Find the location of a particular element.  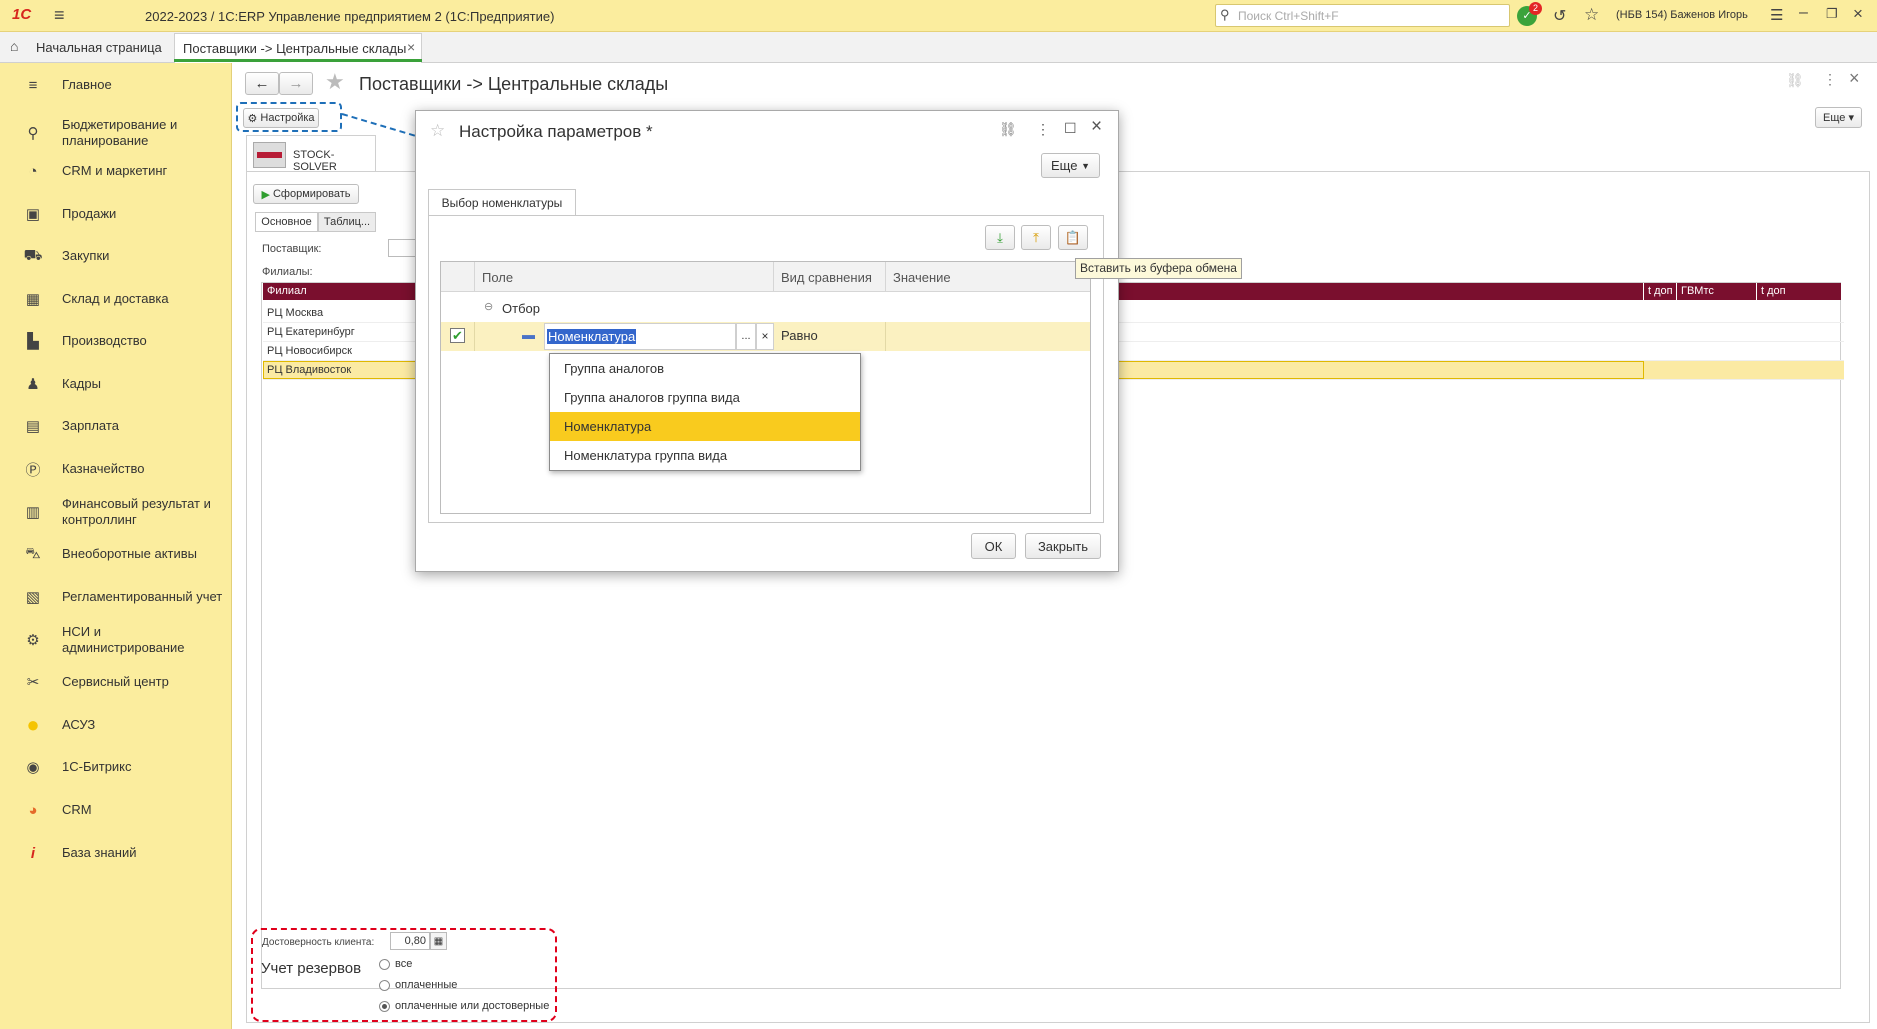

supplier-input is located at coordinates (402, 248).